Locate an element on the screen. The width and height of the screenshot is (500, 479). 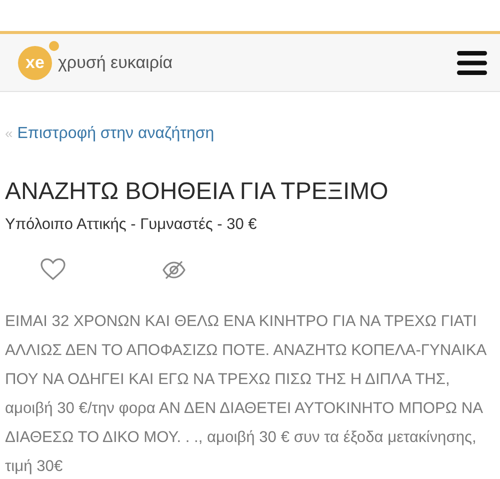
logo-dot is located at coordinates (54, 45).